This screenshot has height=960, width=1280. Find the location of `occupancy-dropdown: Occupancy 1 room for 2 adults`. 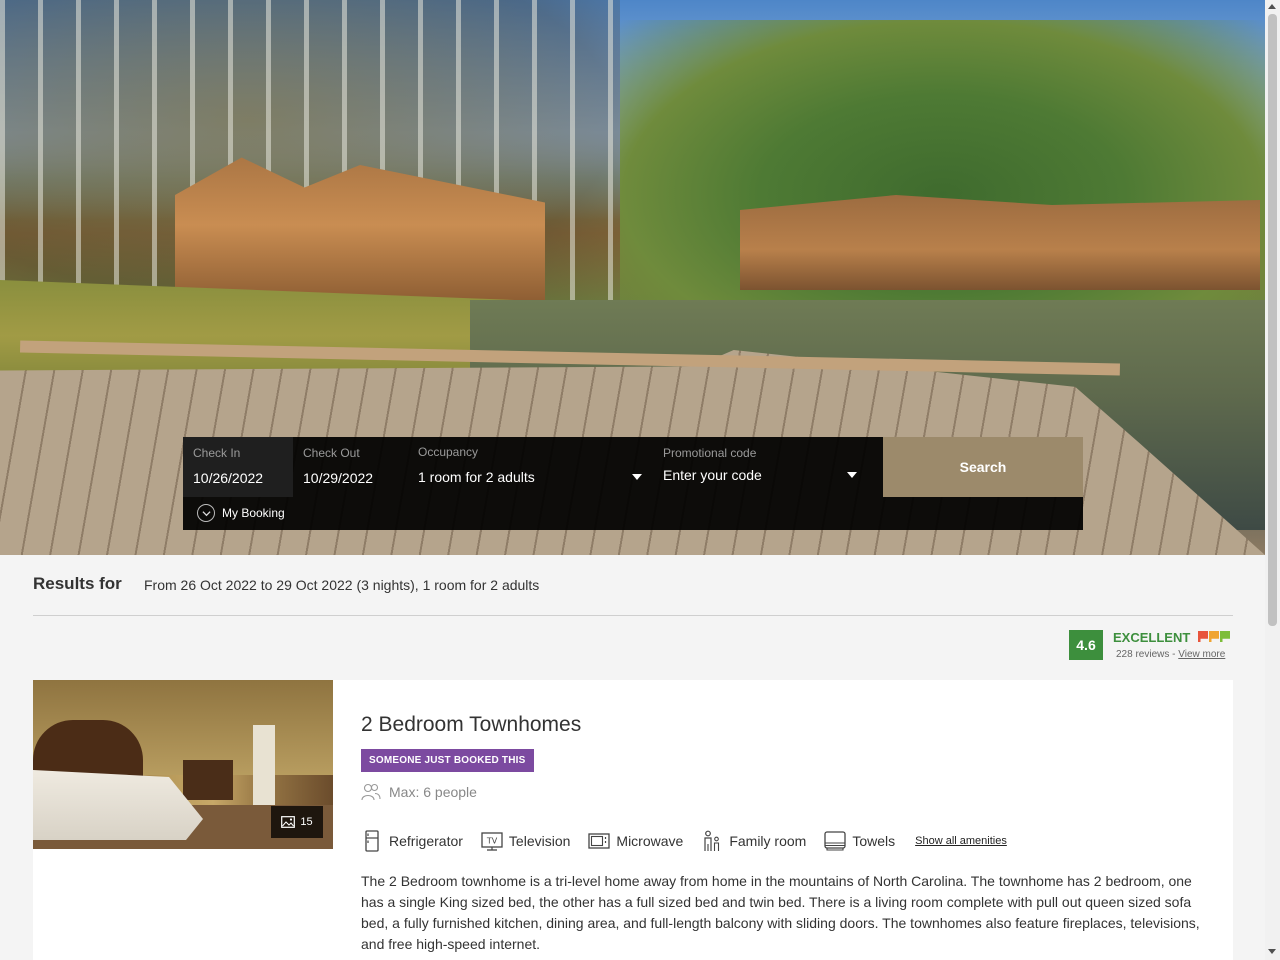

occupancy-dropdown: Occupancy 1 room for 2 adults is located at coordinates (528, 467).